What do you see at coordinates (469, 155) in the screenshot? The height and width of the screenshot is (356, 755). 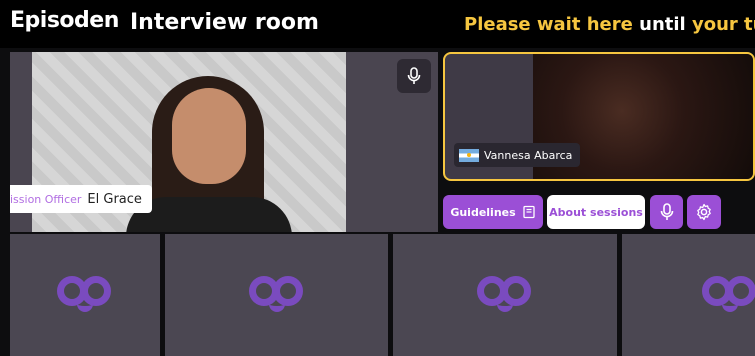 I see `argentina-flag-icon` at bounding box center [469, 155].